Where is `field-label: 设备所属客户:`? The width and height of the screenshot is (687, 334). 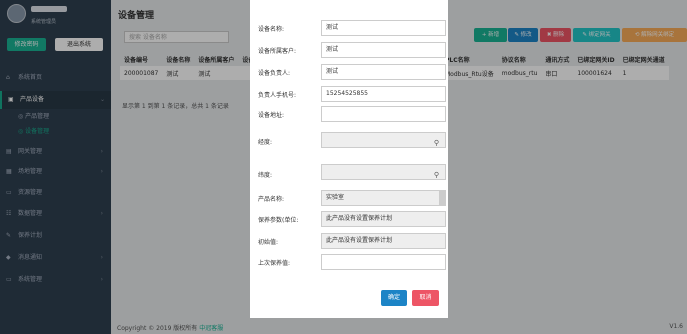
field-label: 设备所属客户: is located at coordinates (277, 51).